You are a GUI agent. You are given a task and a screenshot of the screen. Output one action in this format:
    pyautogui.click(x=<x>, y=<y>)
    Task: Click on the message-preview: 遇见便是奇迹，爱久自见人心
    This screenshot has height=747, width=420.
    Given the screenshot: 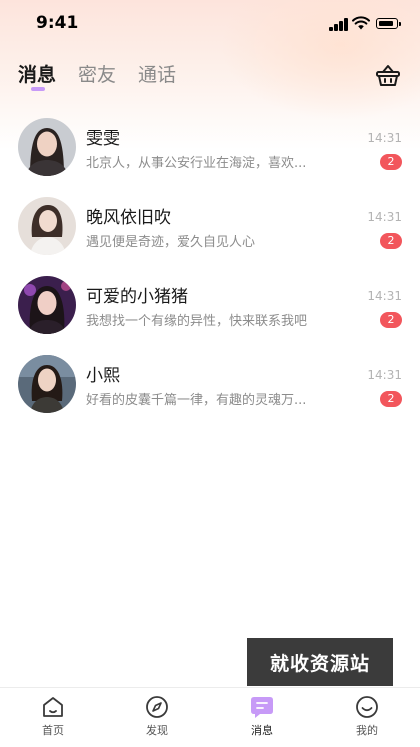 What is the action you would take?
    pyautogui.click(x=171, y=242)
    